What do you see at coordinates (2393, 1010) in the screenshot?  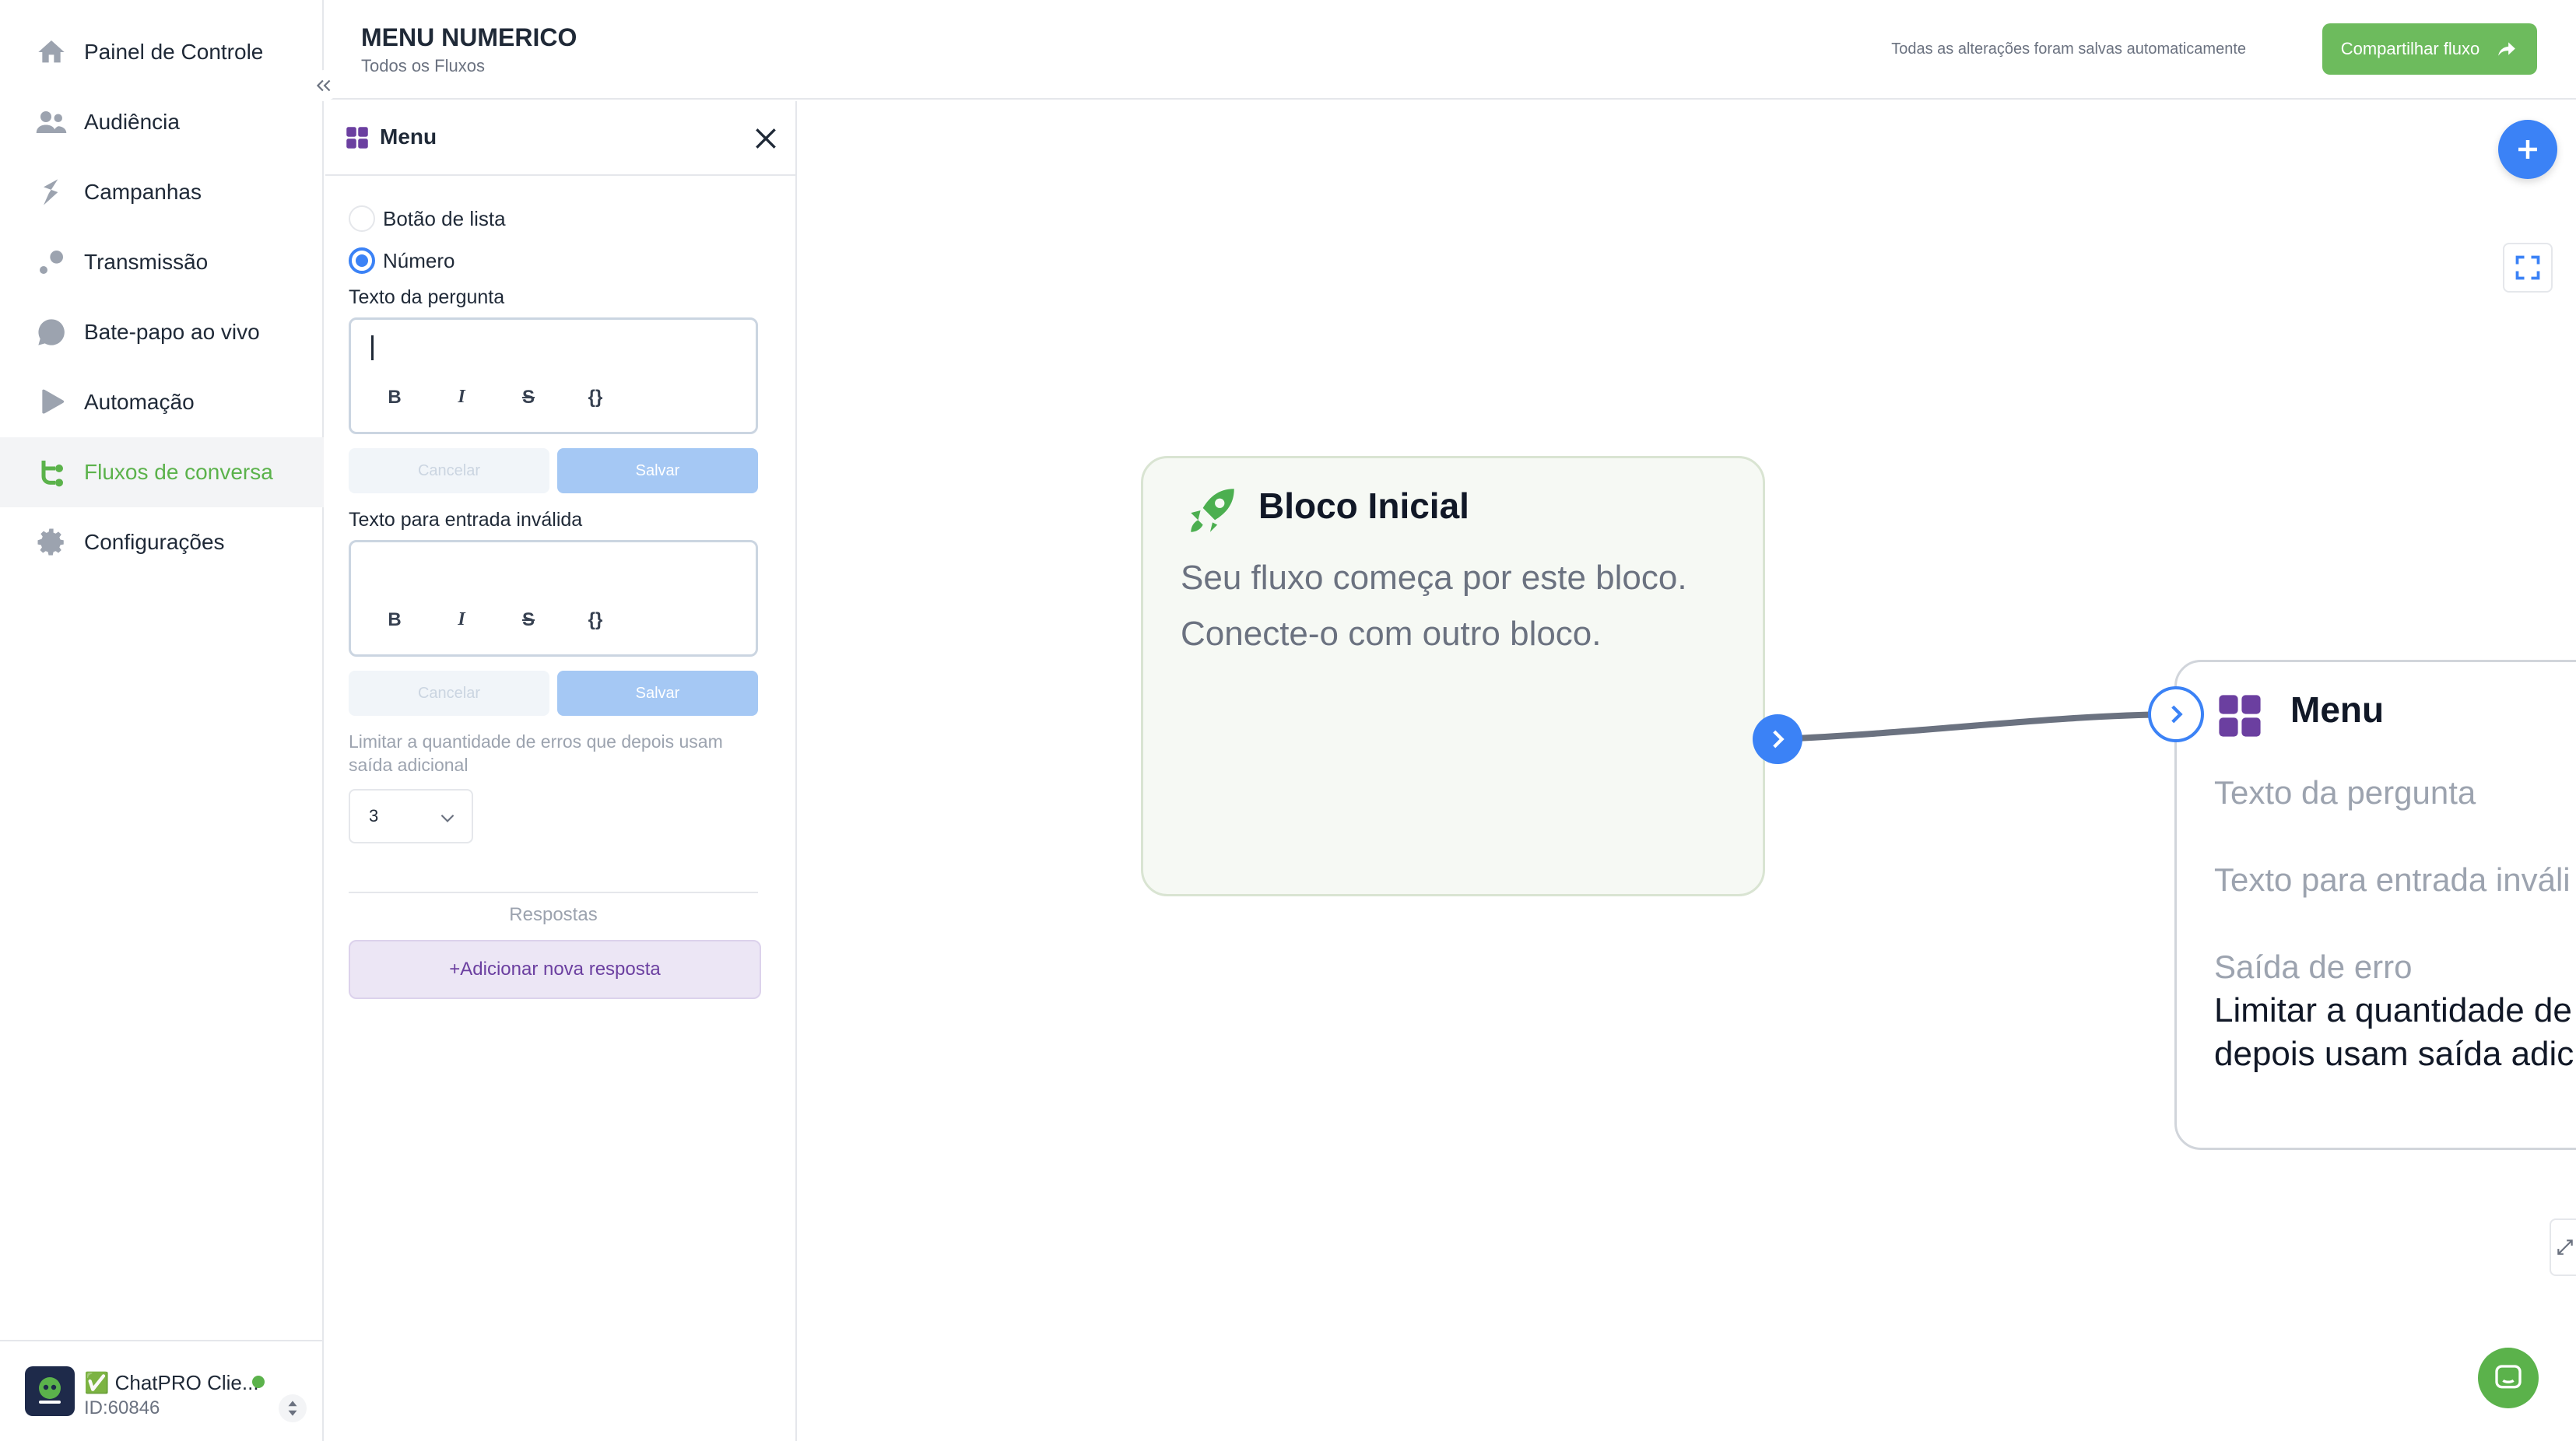 I see `menu-block-limit-line: Limitar a quantidade de` at bounding box center [2393, 1010].